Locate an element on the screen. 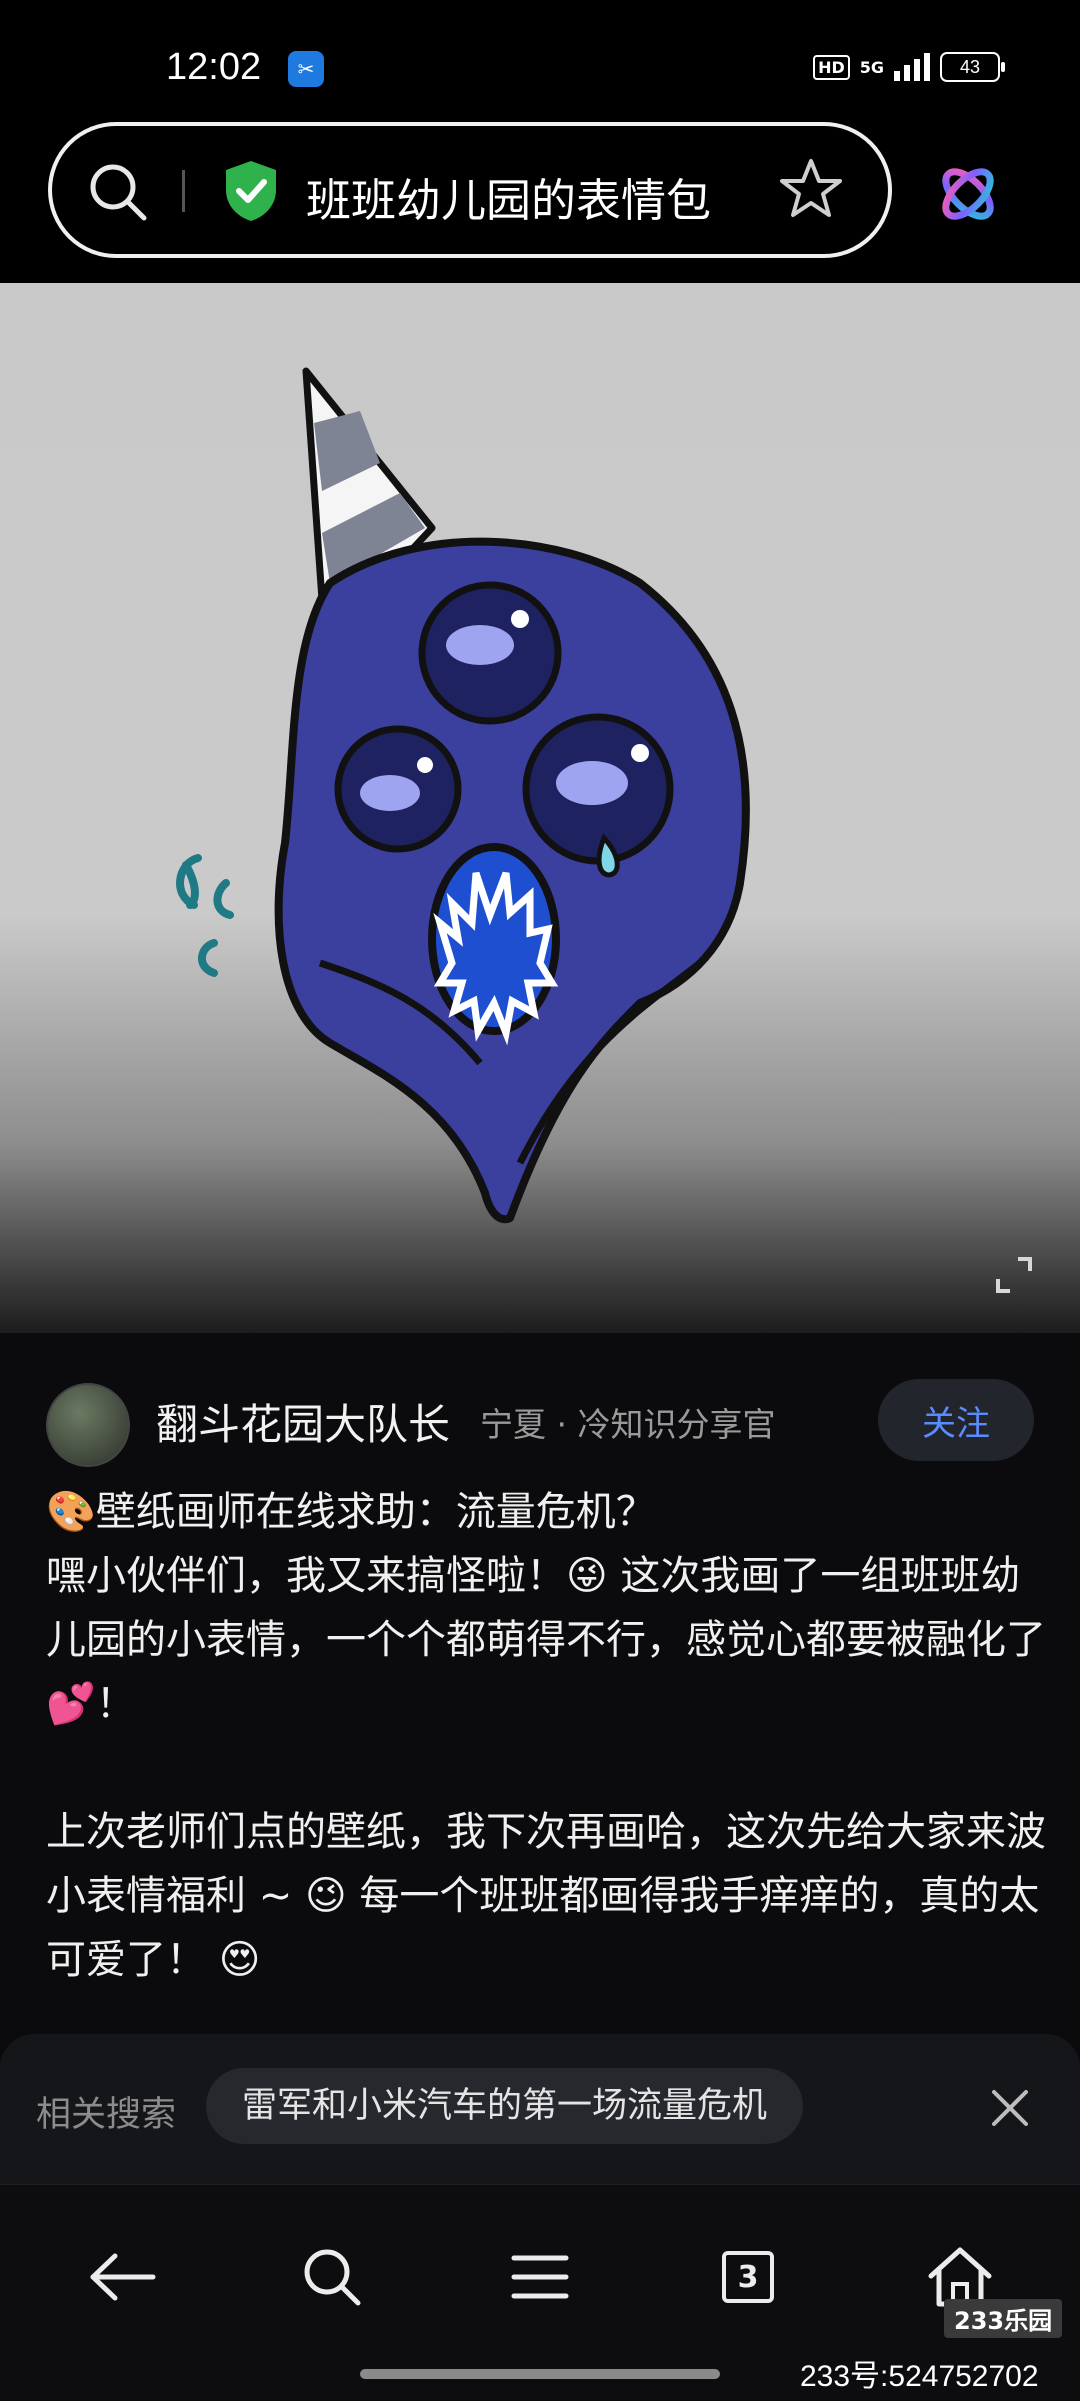  menu-button is located at coordinates (540, 2277).